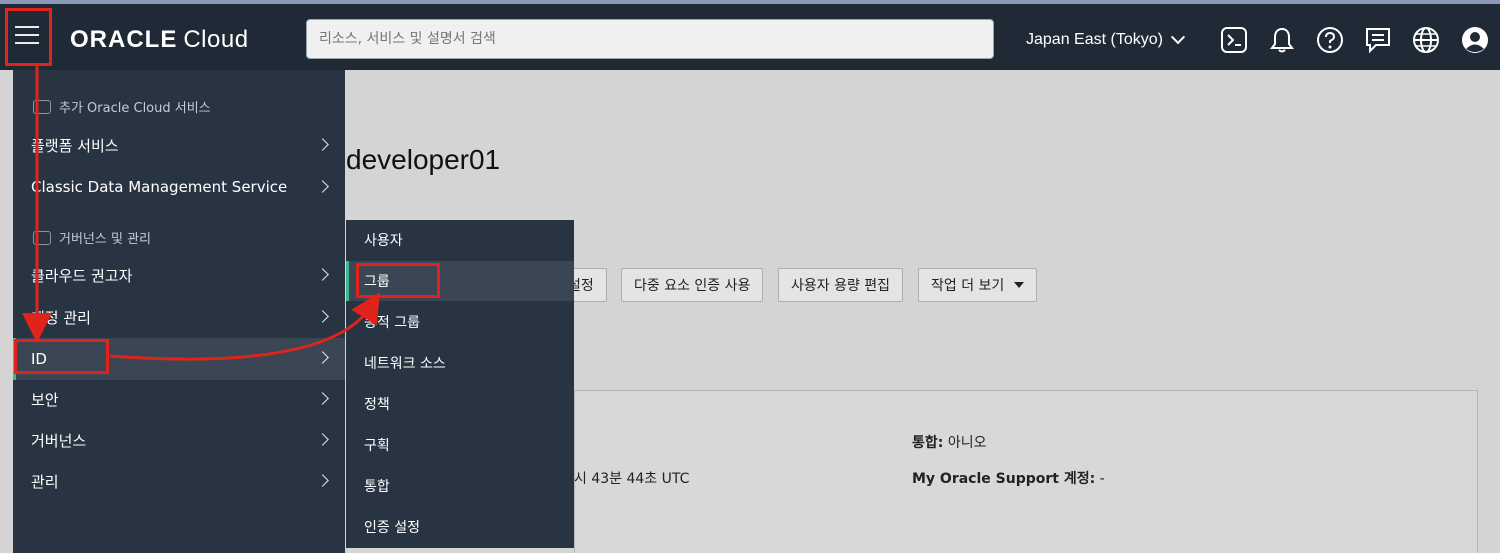  Describe the element at coordinates (75, 145) in the screenshot. I see `menu-item-label: 플랫폼 서비스` at that location.